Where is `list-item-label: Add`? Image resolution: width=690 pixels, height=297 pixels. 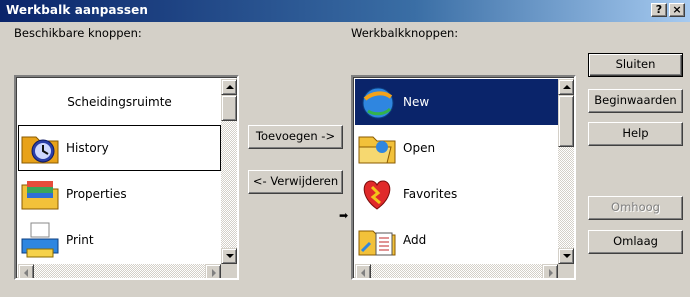 list-item-label: Add is located at coordinates (415, 240).